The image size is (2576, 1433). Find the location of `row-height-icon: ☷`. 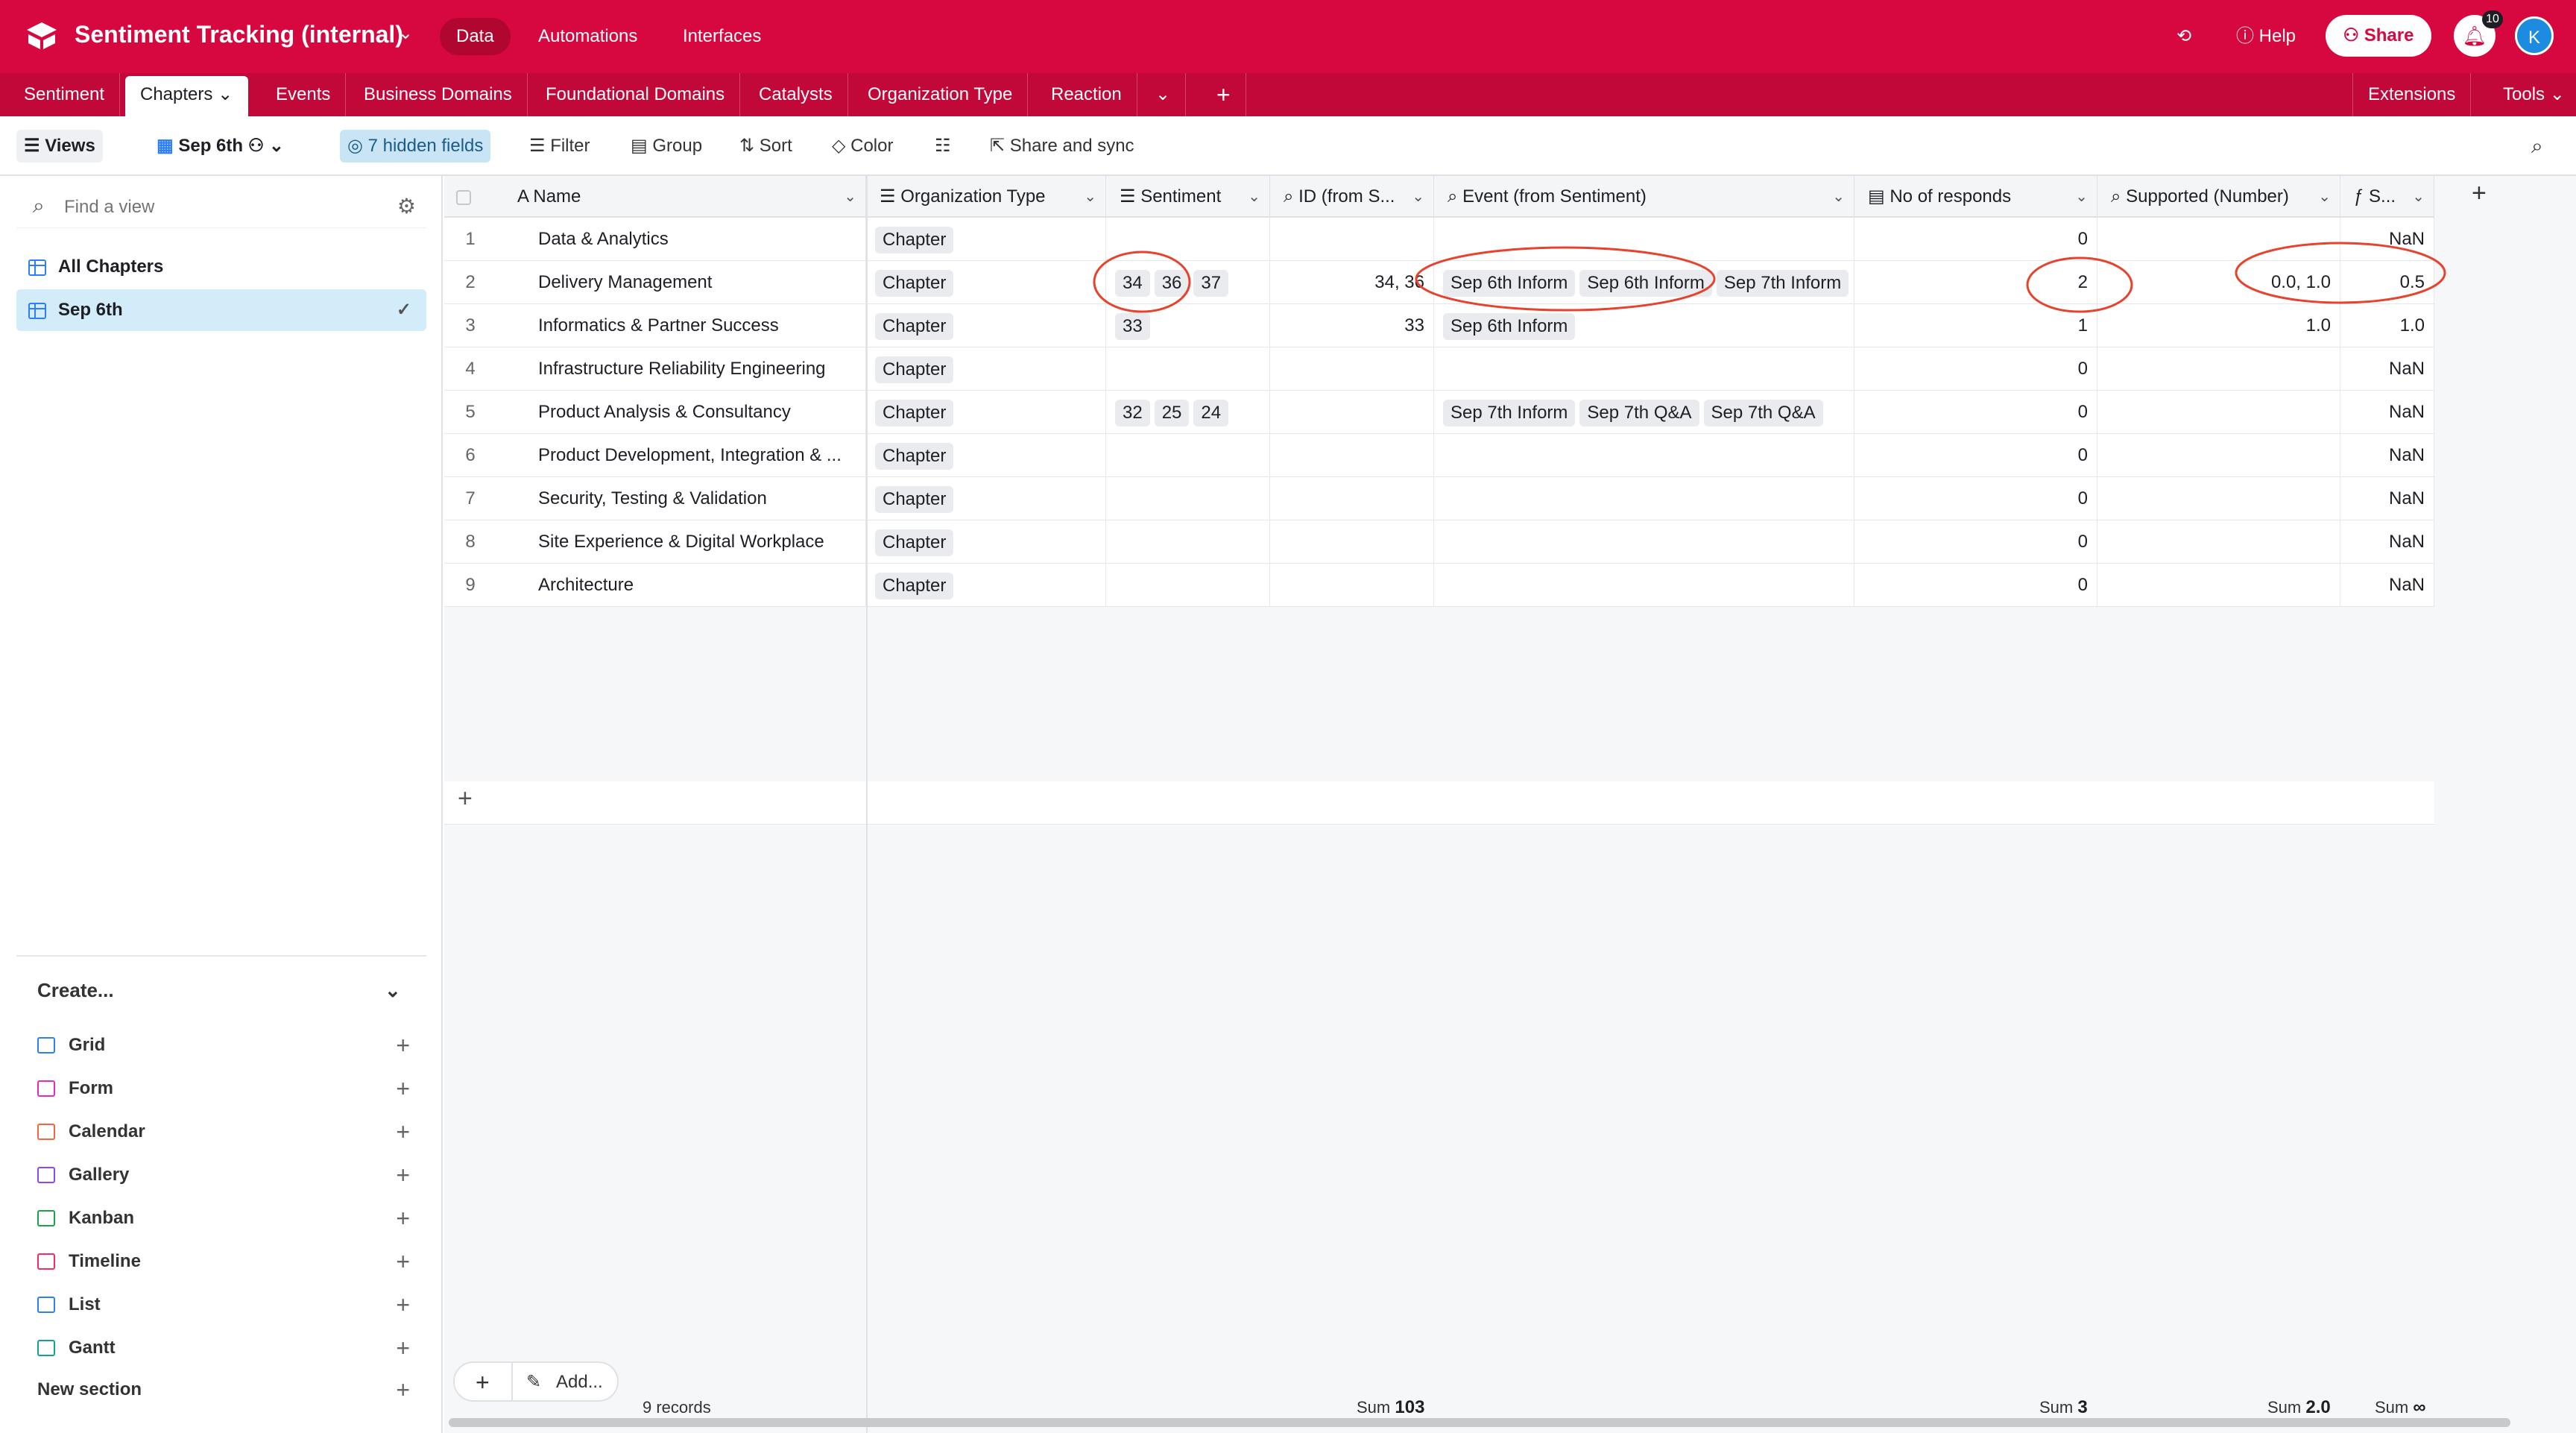

row-height-icon: ☷ is located at coordinates (943, 146).